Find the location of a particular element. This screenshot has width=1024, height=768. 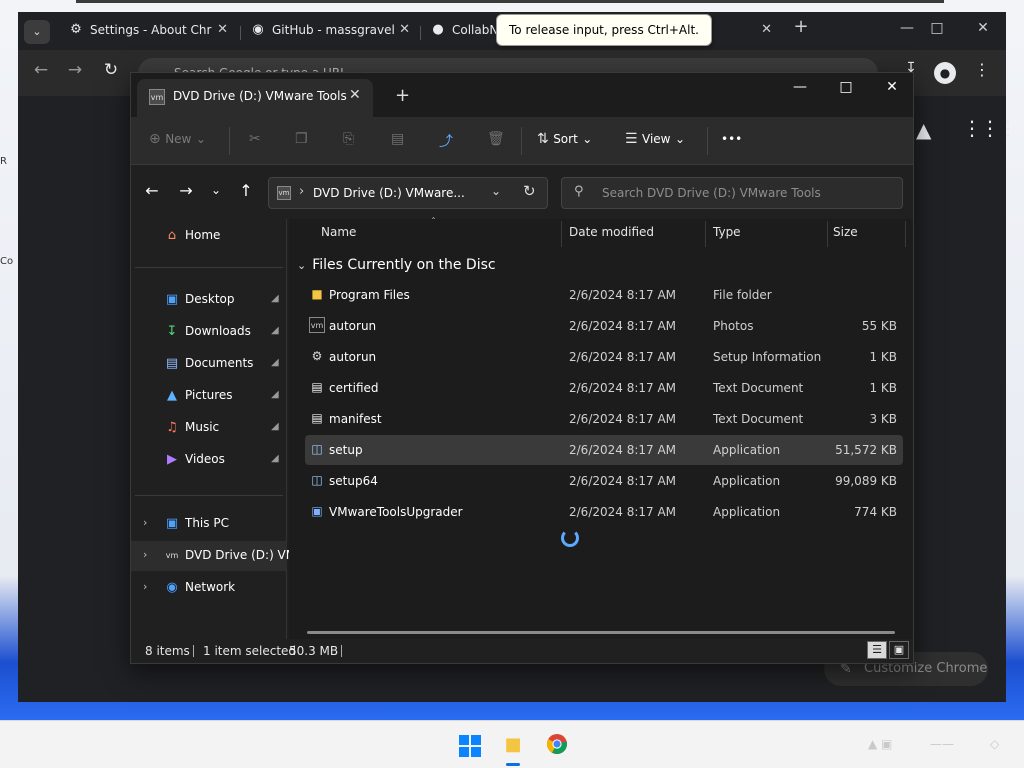

nav-item-desktop: ▣ Desktop ◢ is located at coordinates (209, 300).